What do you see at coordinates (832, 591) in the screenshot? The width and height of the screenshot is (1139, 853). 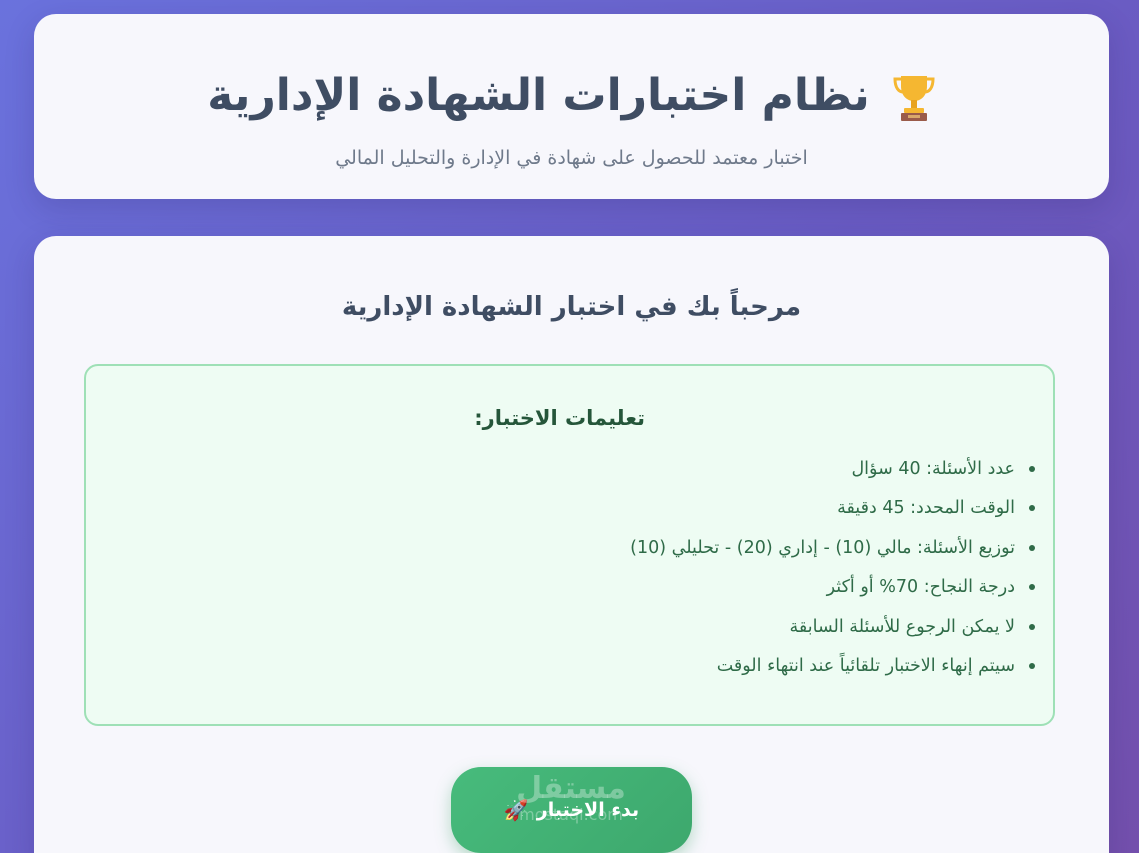 I see `instruction-item: درجة النجاح: 70% أو أكثر` at bounding box center [832, 591].